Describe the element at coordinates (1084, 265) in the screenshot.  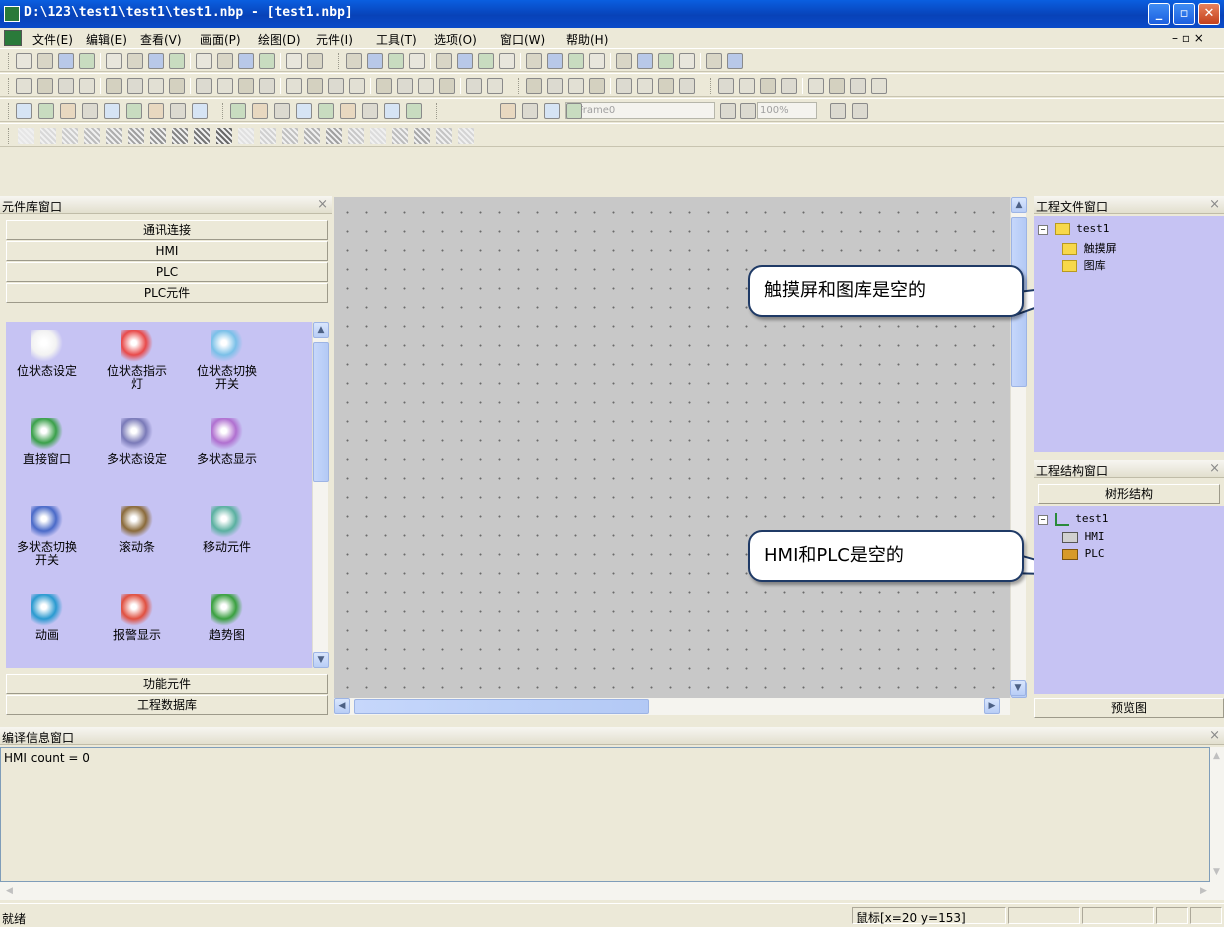
I see `tree-item-gallery: 图库` at that location.